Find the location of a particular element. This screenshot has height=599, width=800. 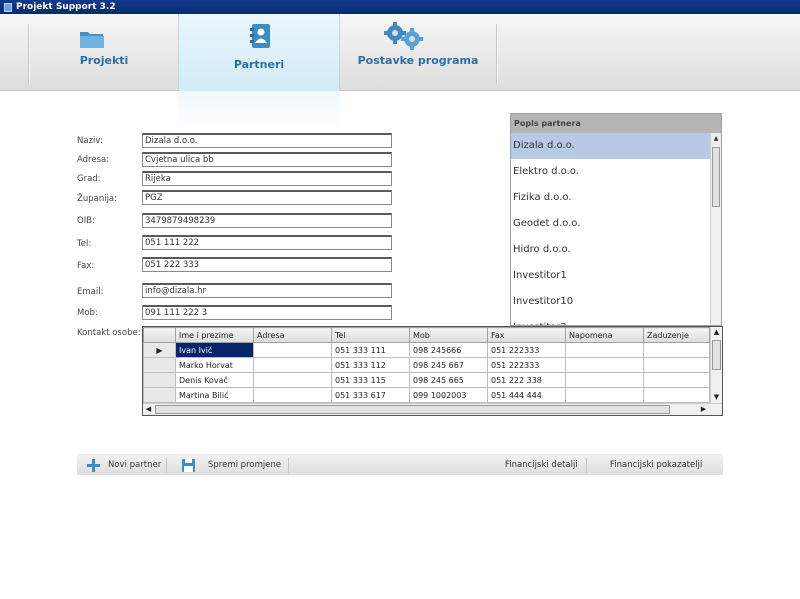

grad-input: Rijeka is located at coordinates (267, 178).